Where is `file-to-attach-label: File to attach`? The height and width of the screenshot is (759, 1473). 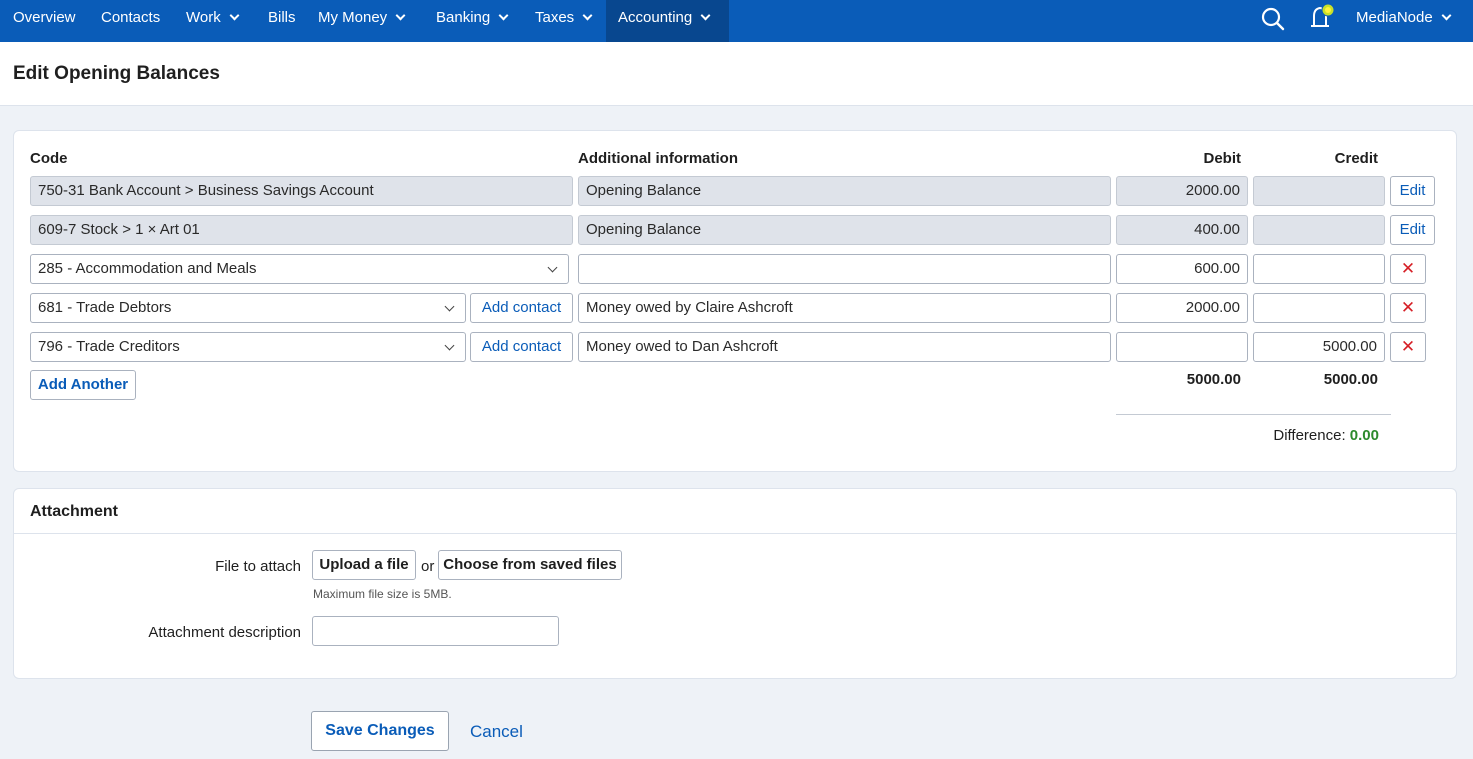 file-to-attach-label: File to attach is located at coordinates (258, 566).